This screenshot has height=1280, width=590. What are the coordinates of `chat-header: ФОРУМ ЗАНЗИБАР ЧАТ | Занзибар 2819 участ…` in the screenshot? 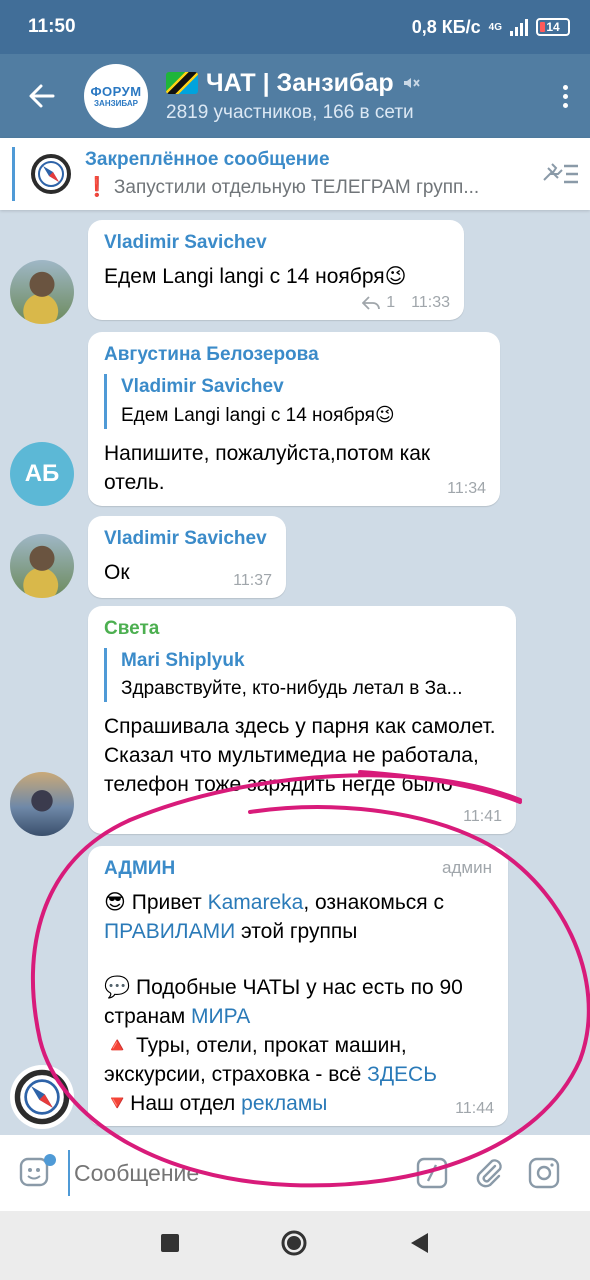 It's located at (295, 96).